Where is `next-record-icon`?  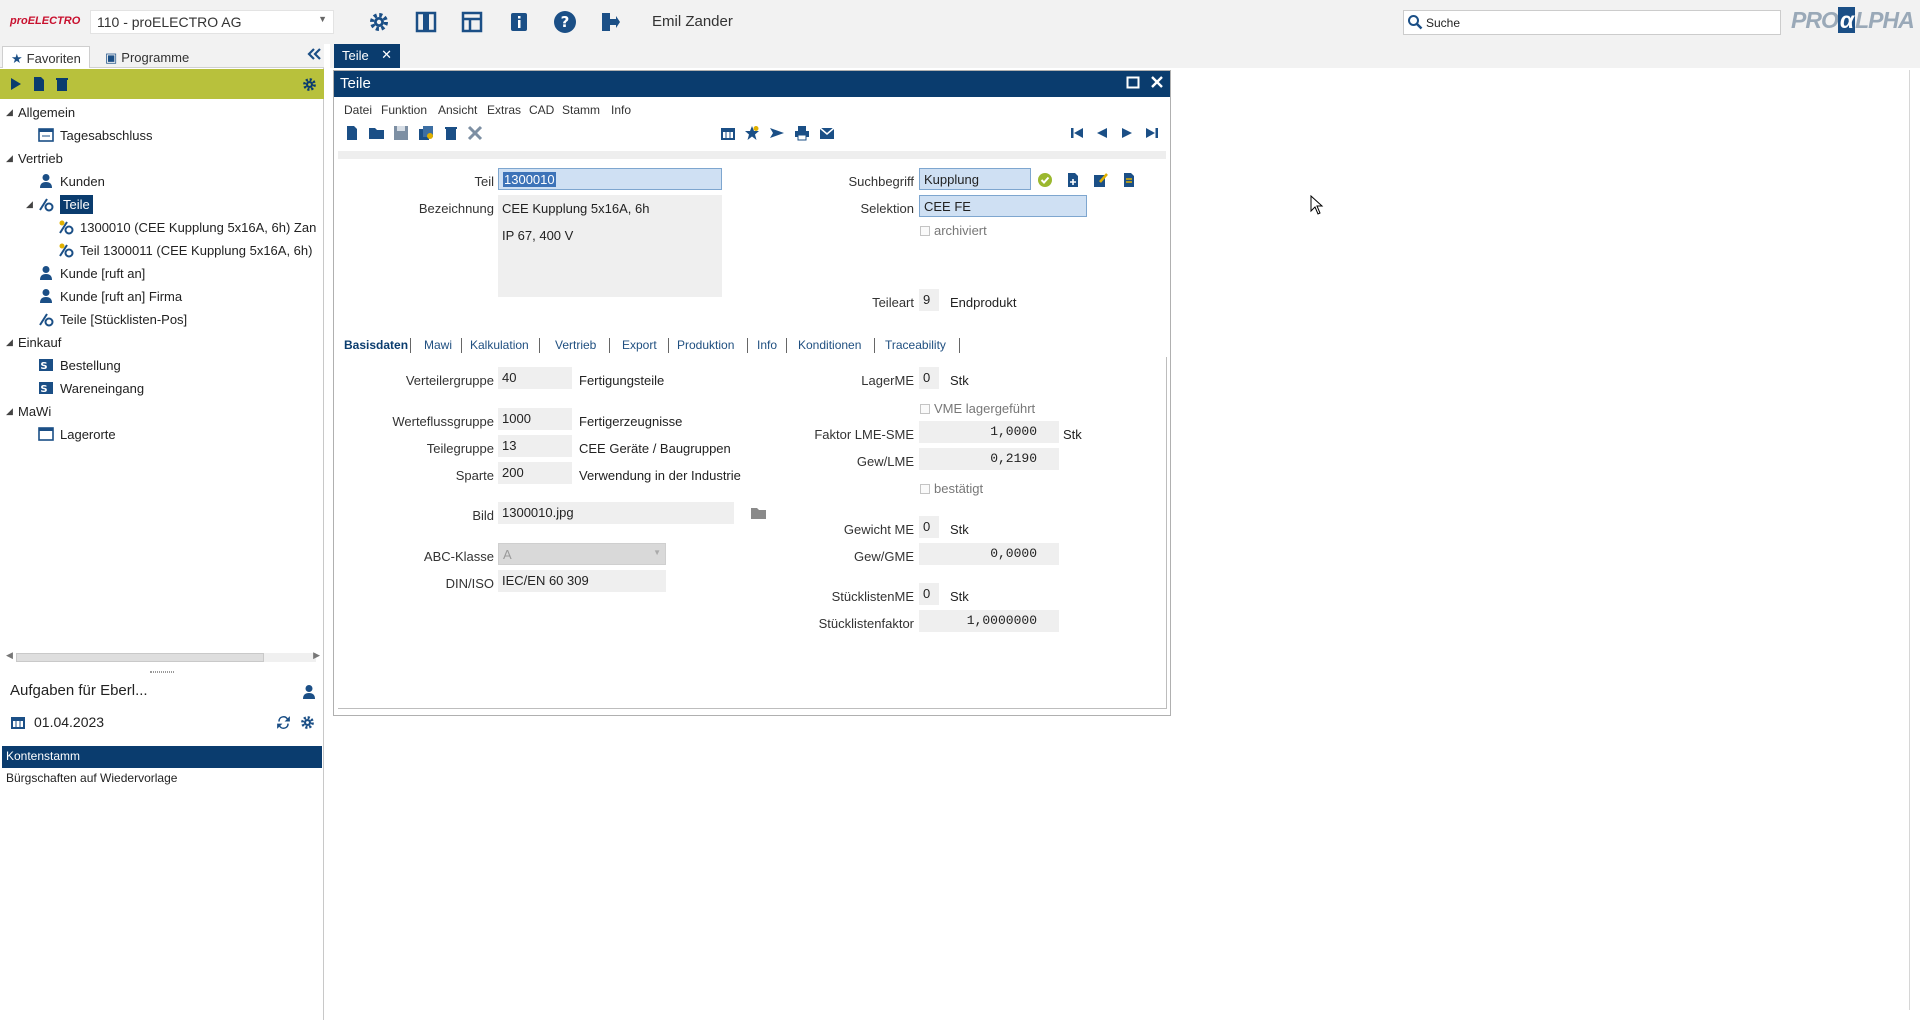 next-record-icon is located at coordinates (1127, 133).